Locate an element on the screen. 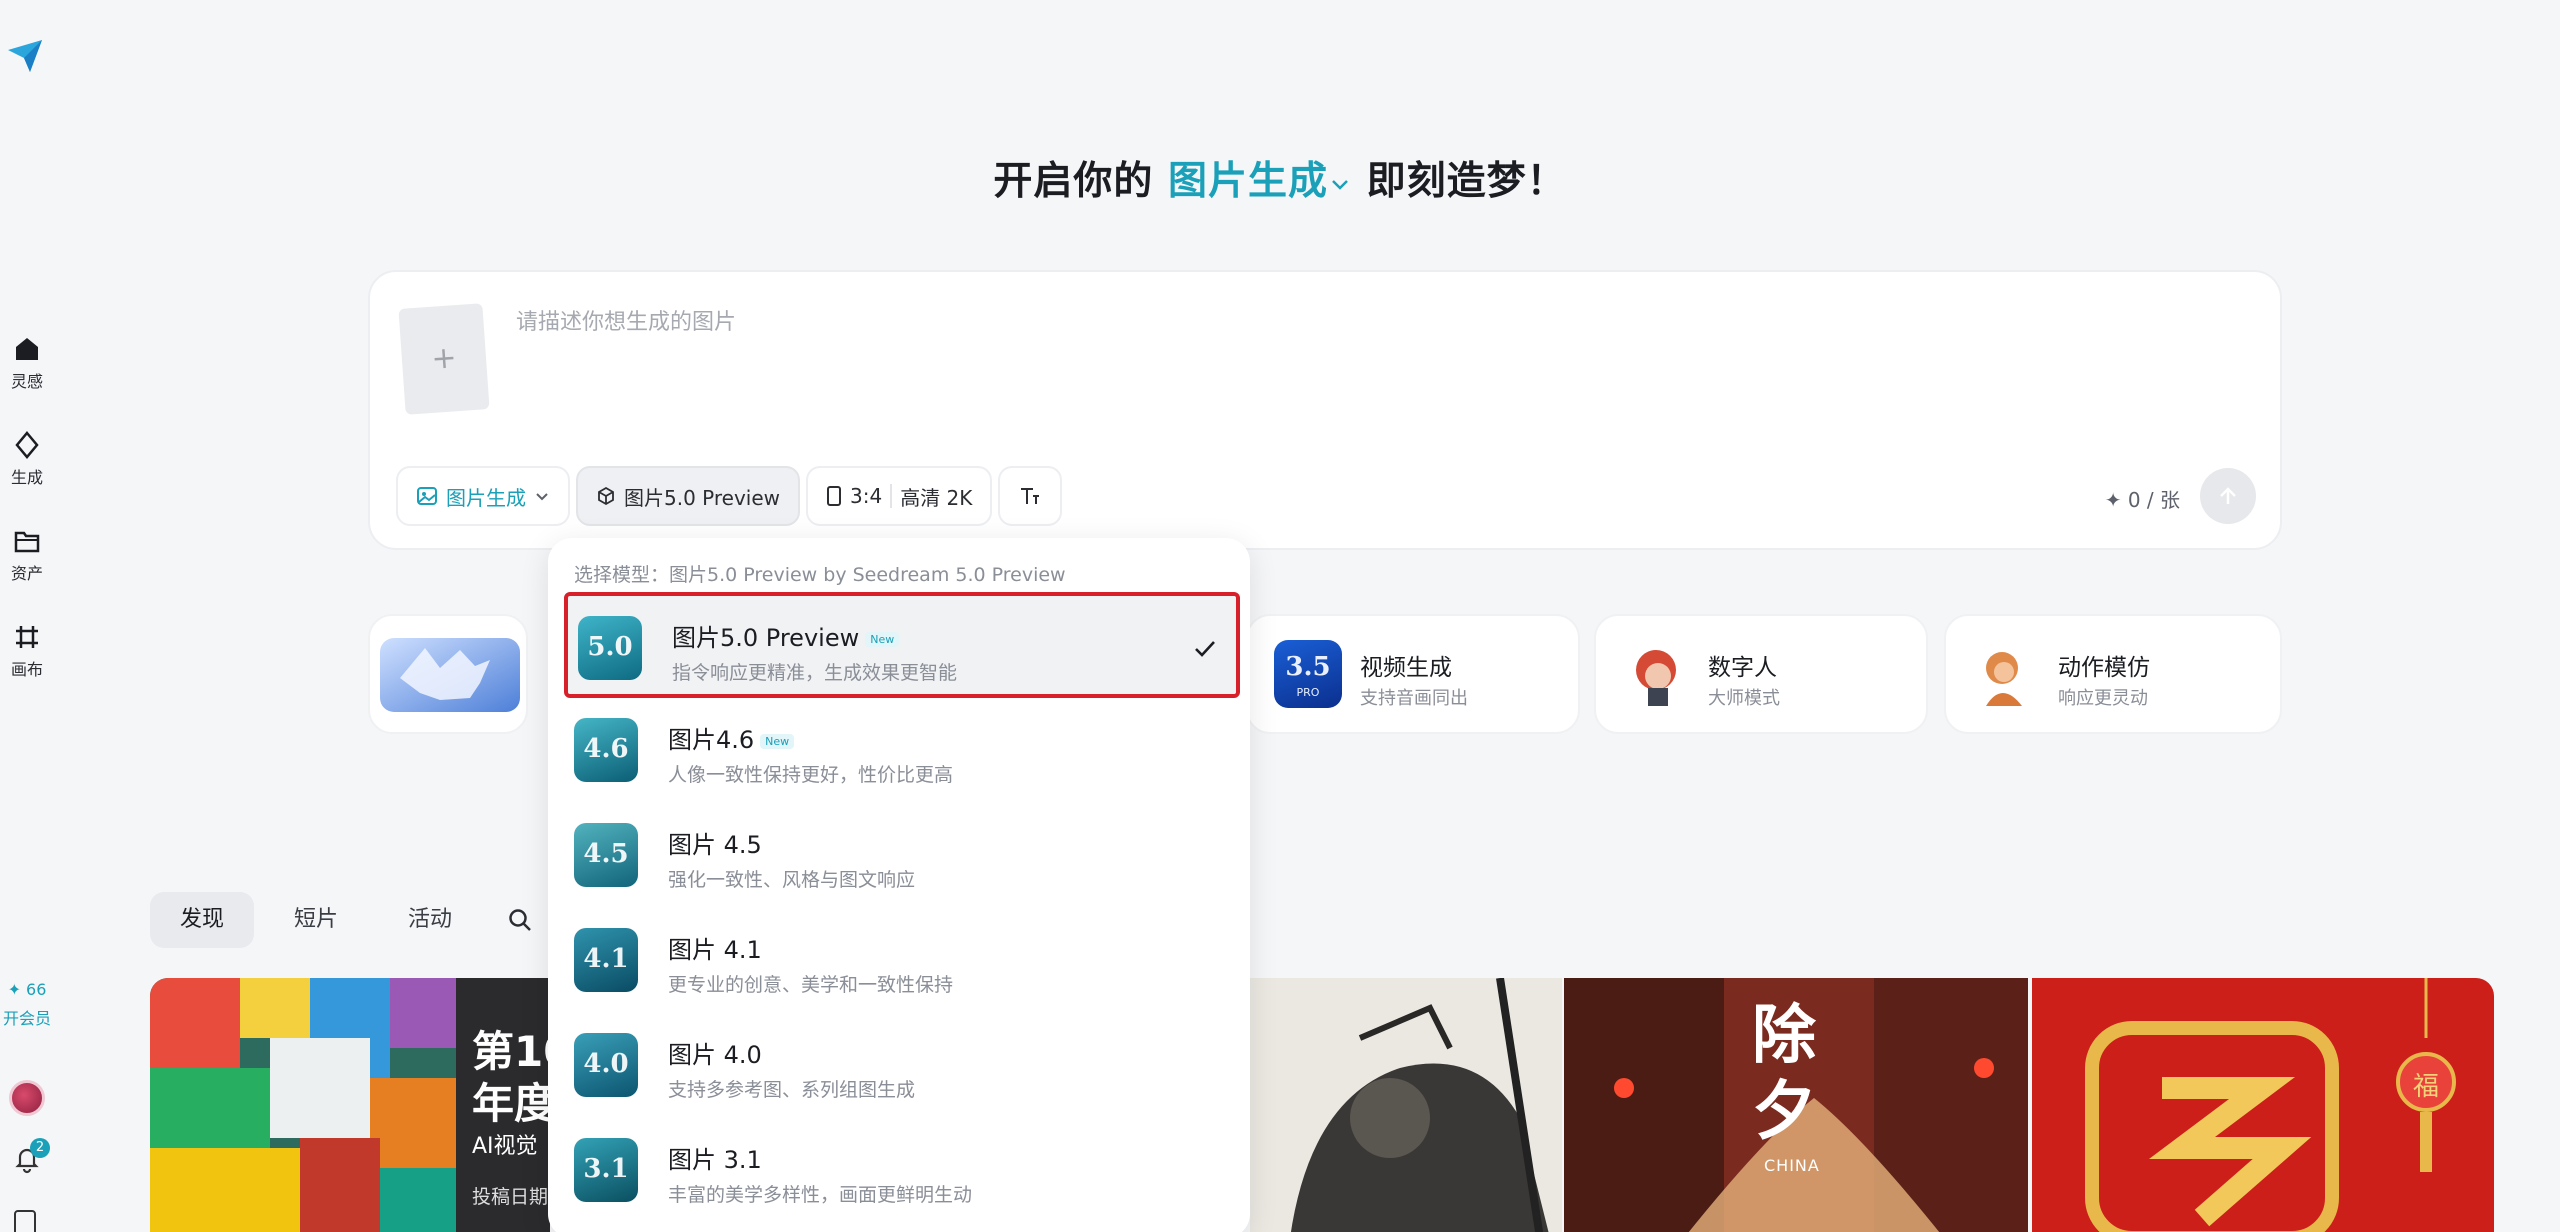 This screenshot has height=1232, width=2560. title-prefix: 开启你的 is located at coordinates (1073, 181).